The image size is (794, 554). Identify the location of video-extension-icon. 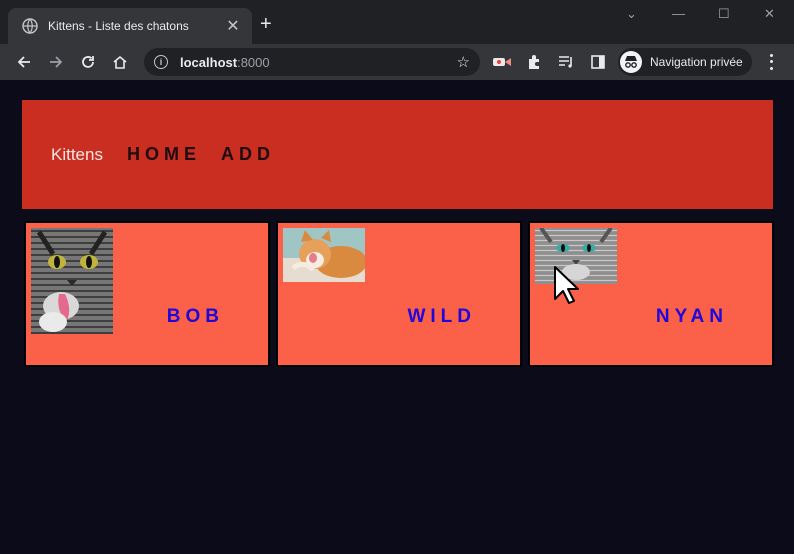
(502, 62).